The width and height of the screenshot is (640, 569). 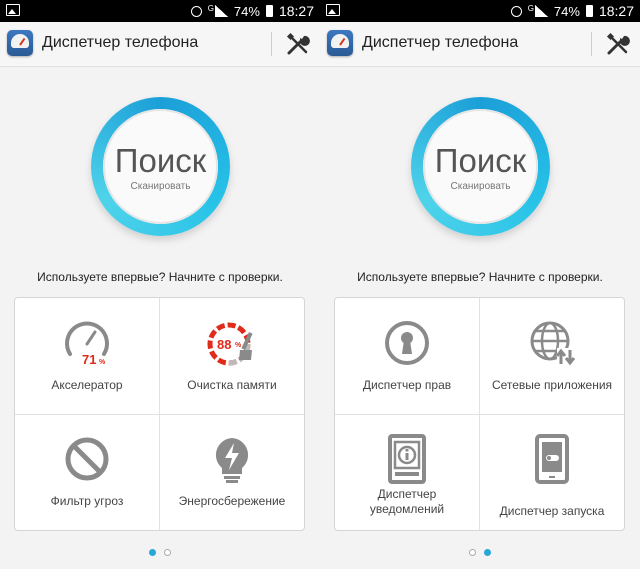 What do you see at coordinates (407, 343) in the screenshot?
I see `keyhole-icon` at bounding box center [407, 343].